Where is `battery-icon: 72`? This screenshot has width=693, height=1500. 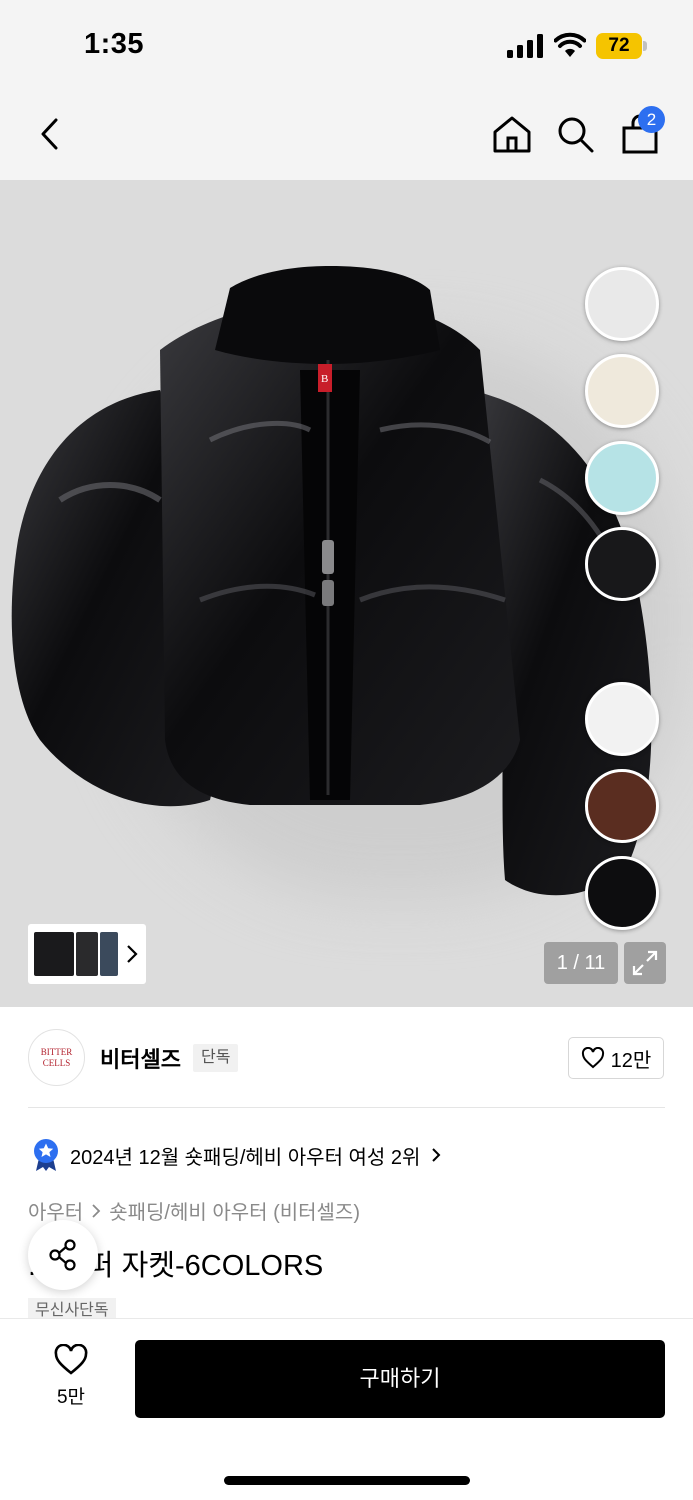 battery-icon: 72 is located at coordinates (622, 46).